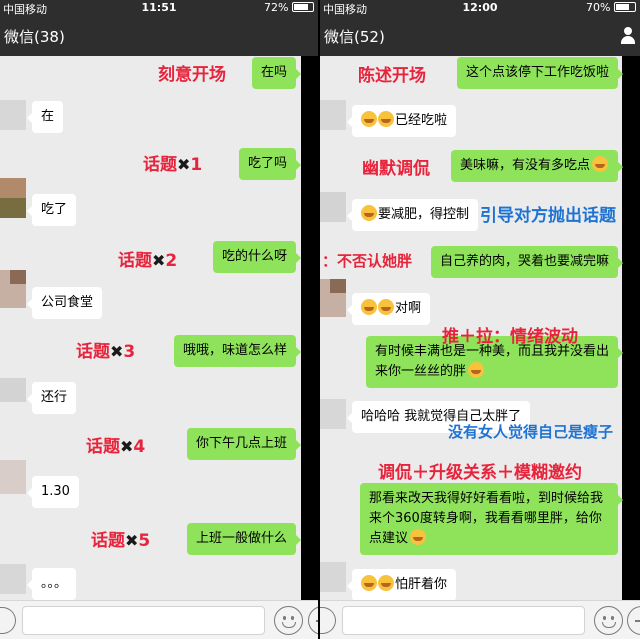  I want to click on battery-status: 70%, so click(611, 7).